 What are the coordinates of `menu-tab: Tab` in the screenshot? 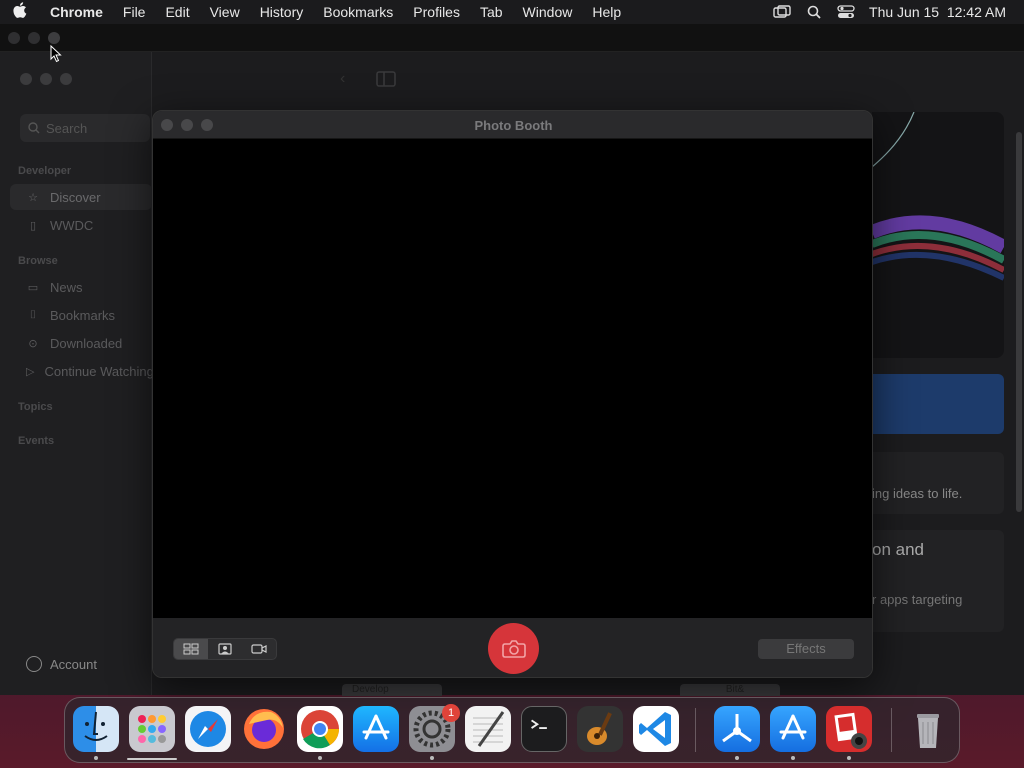 It's located at (491, 12).